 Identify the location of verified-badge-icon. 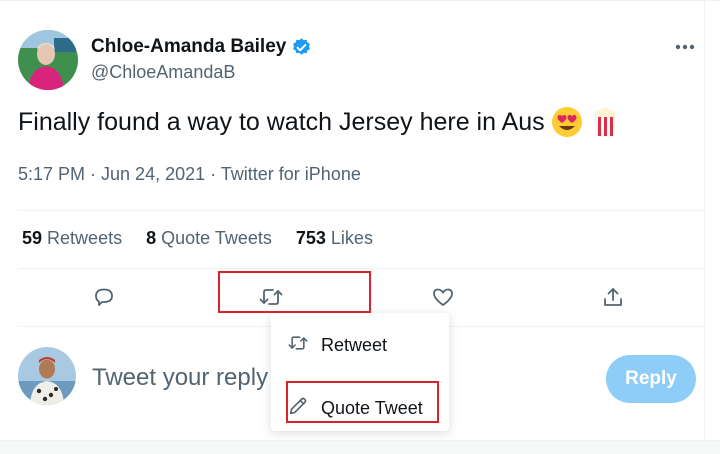
(301, 47).